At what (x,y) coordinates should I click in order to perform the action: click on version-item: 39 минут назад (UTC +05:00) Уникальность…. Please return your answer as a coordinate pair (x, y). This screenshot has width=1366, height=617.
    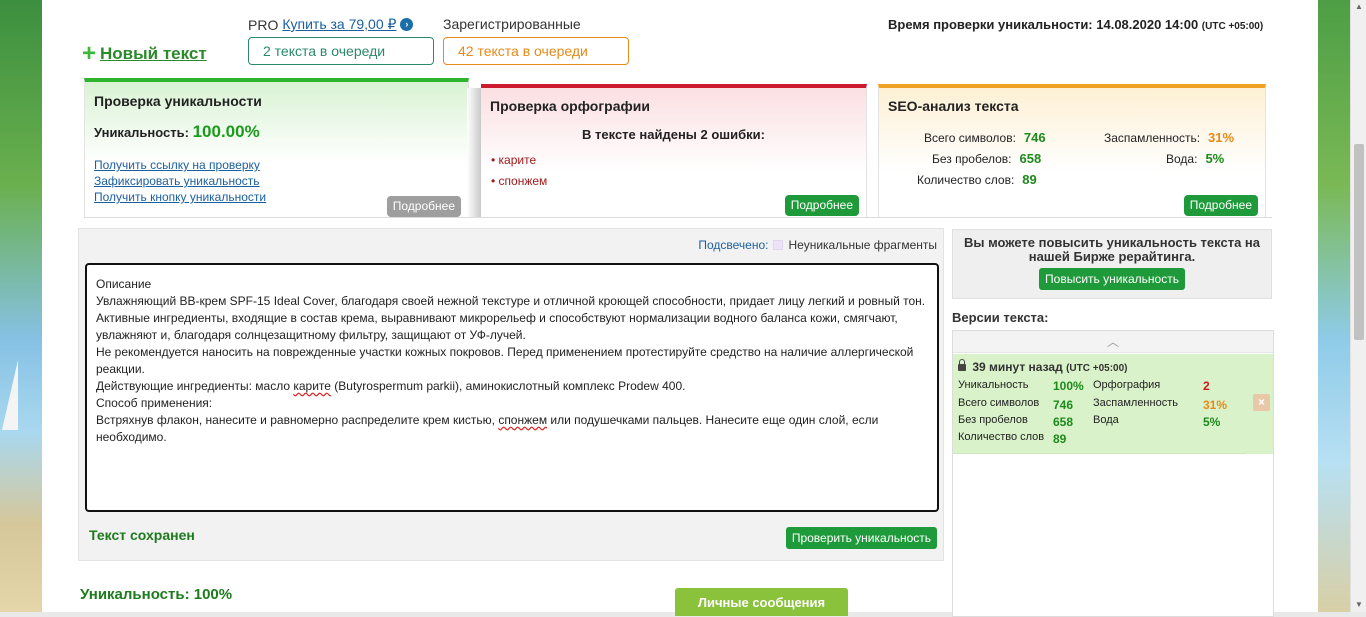
    Looking at the image, I should click on (1099, 404).